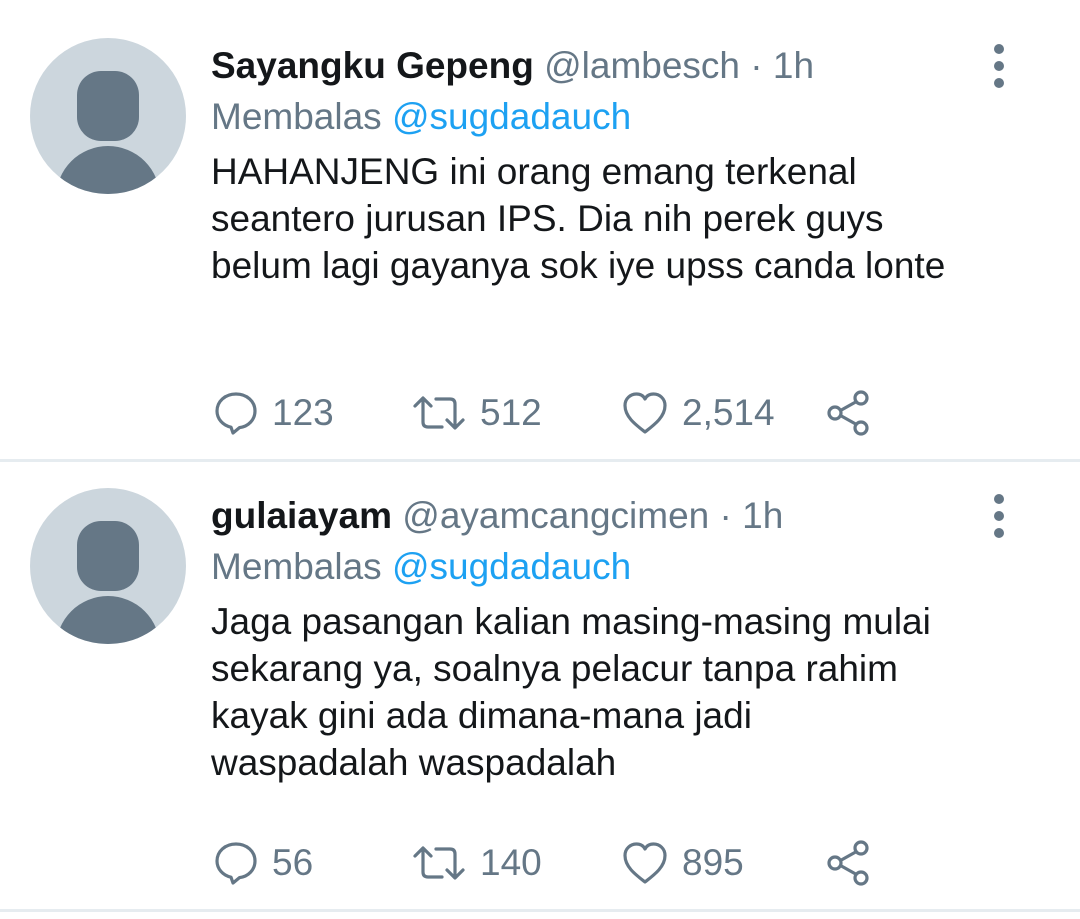  I want to click on retweet-button: 512, so click(476, 413).